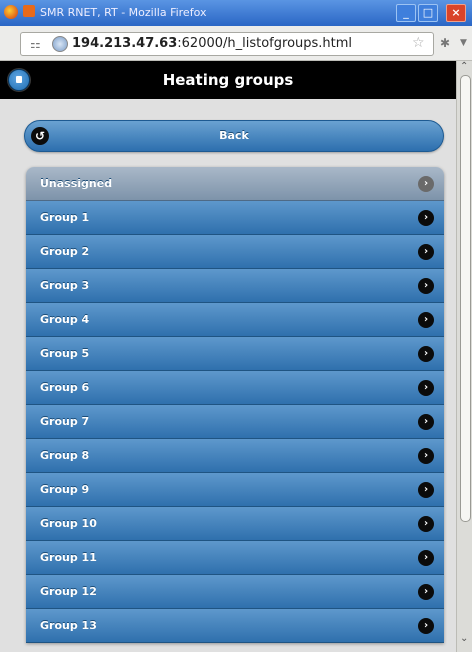 The image size is (472, 652). What do you see at coordinates (65, 387) in the screenshot?
I see `list-item-label: Group 6` at bounding box center [65, 387].